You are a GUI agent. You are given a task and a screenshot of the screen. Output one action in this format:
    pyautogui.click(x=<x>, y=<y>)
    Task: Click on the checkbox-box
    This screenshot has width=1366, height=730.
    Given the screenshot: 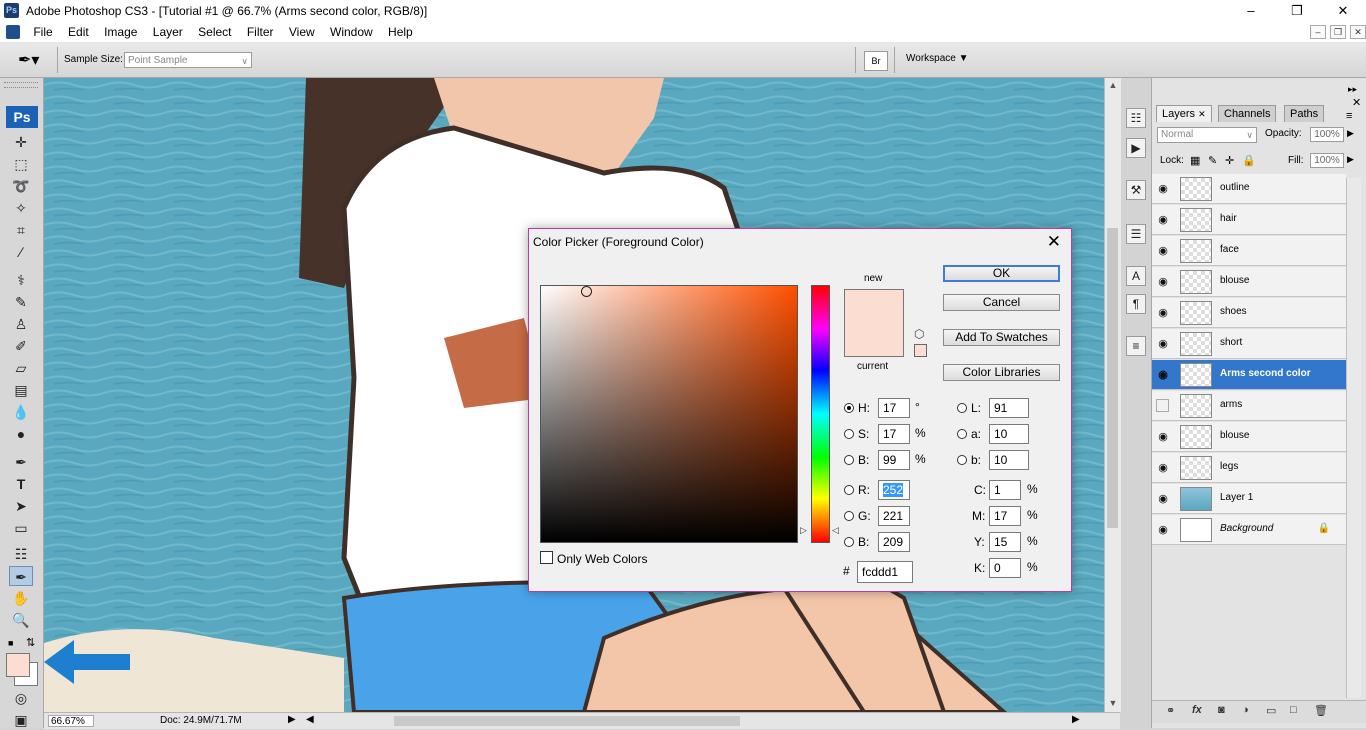 What is the action you would take?
    pyautogui.click(x=546, y=557)
    